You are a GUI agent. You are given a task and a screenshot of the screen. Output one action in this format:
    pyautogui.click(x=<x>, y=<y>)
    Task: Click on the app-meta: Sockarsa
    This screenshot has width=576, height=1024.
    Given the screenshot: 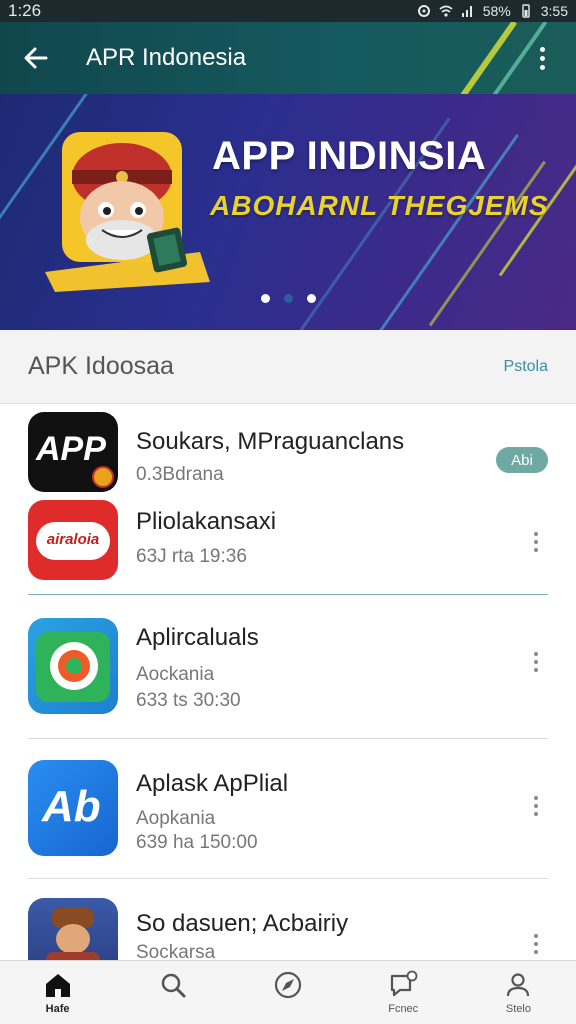 What is the action you would take?
    pyautogui.click(x=176, y=951)
    